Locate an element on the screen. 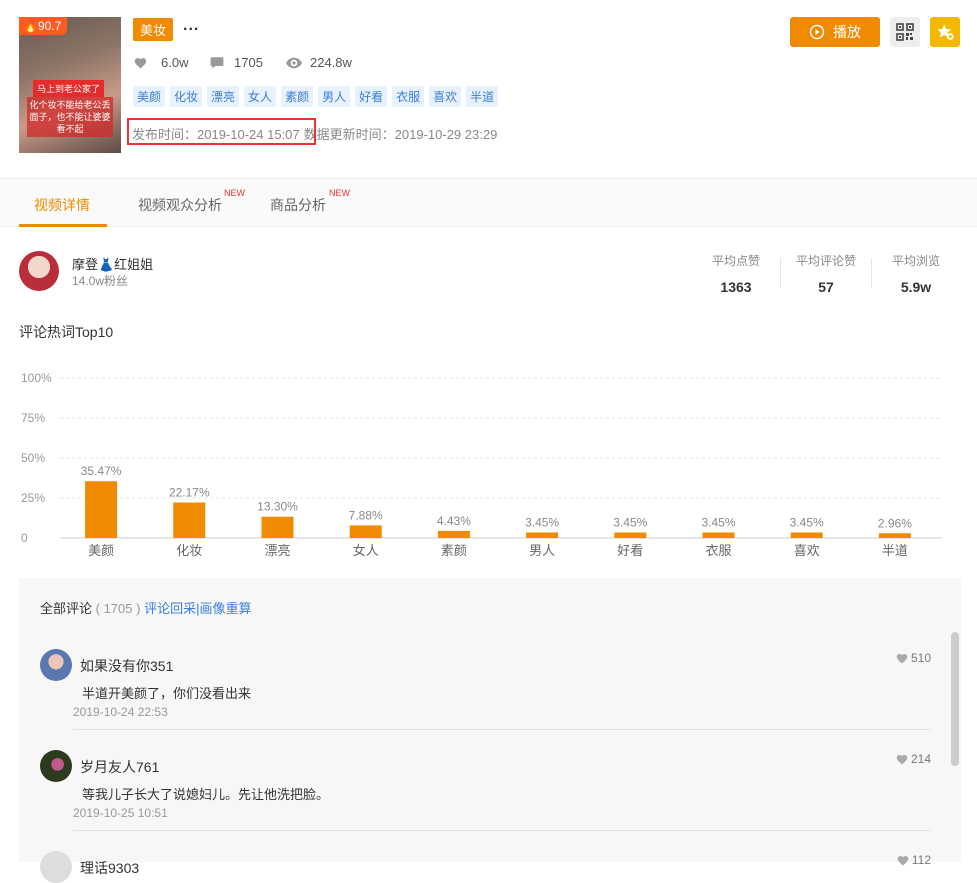  x-tick-label: 衣服 is located at coordinates (718, 550).